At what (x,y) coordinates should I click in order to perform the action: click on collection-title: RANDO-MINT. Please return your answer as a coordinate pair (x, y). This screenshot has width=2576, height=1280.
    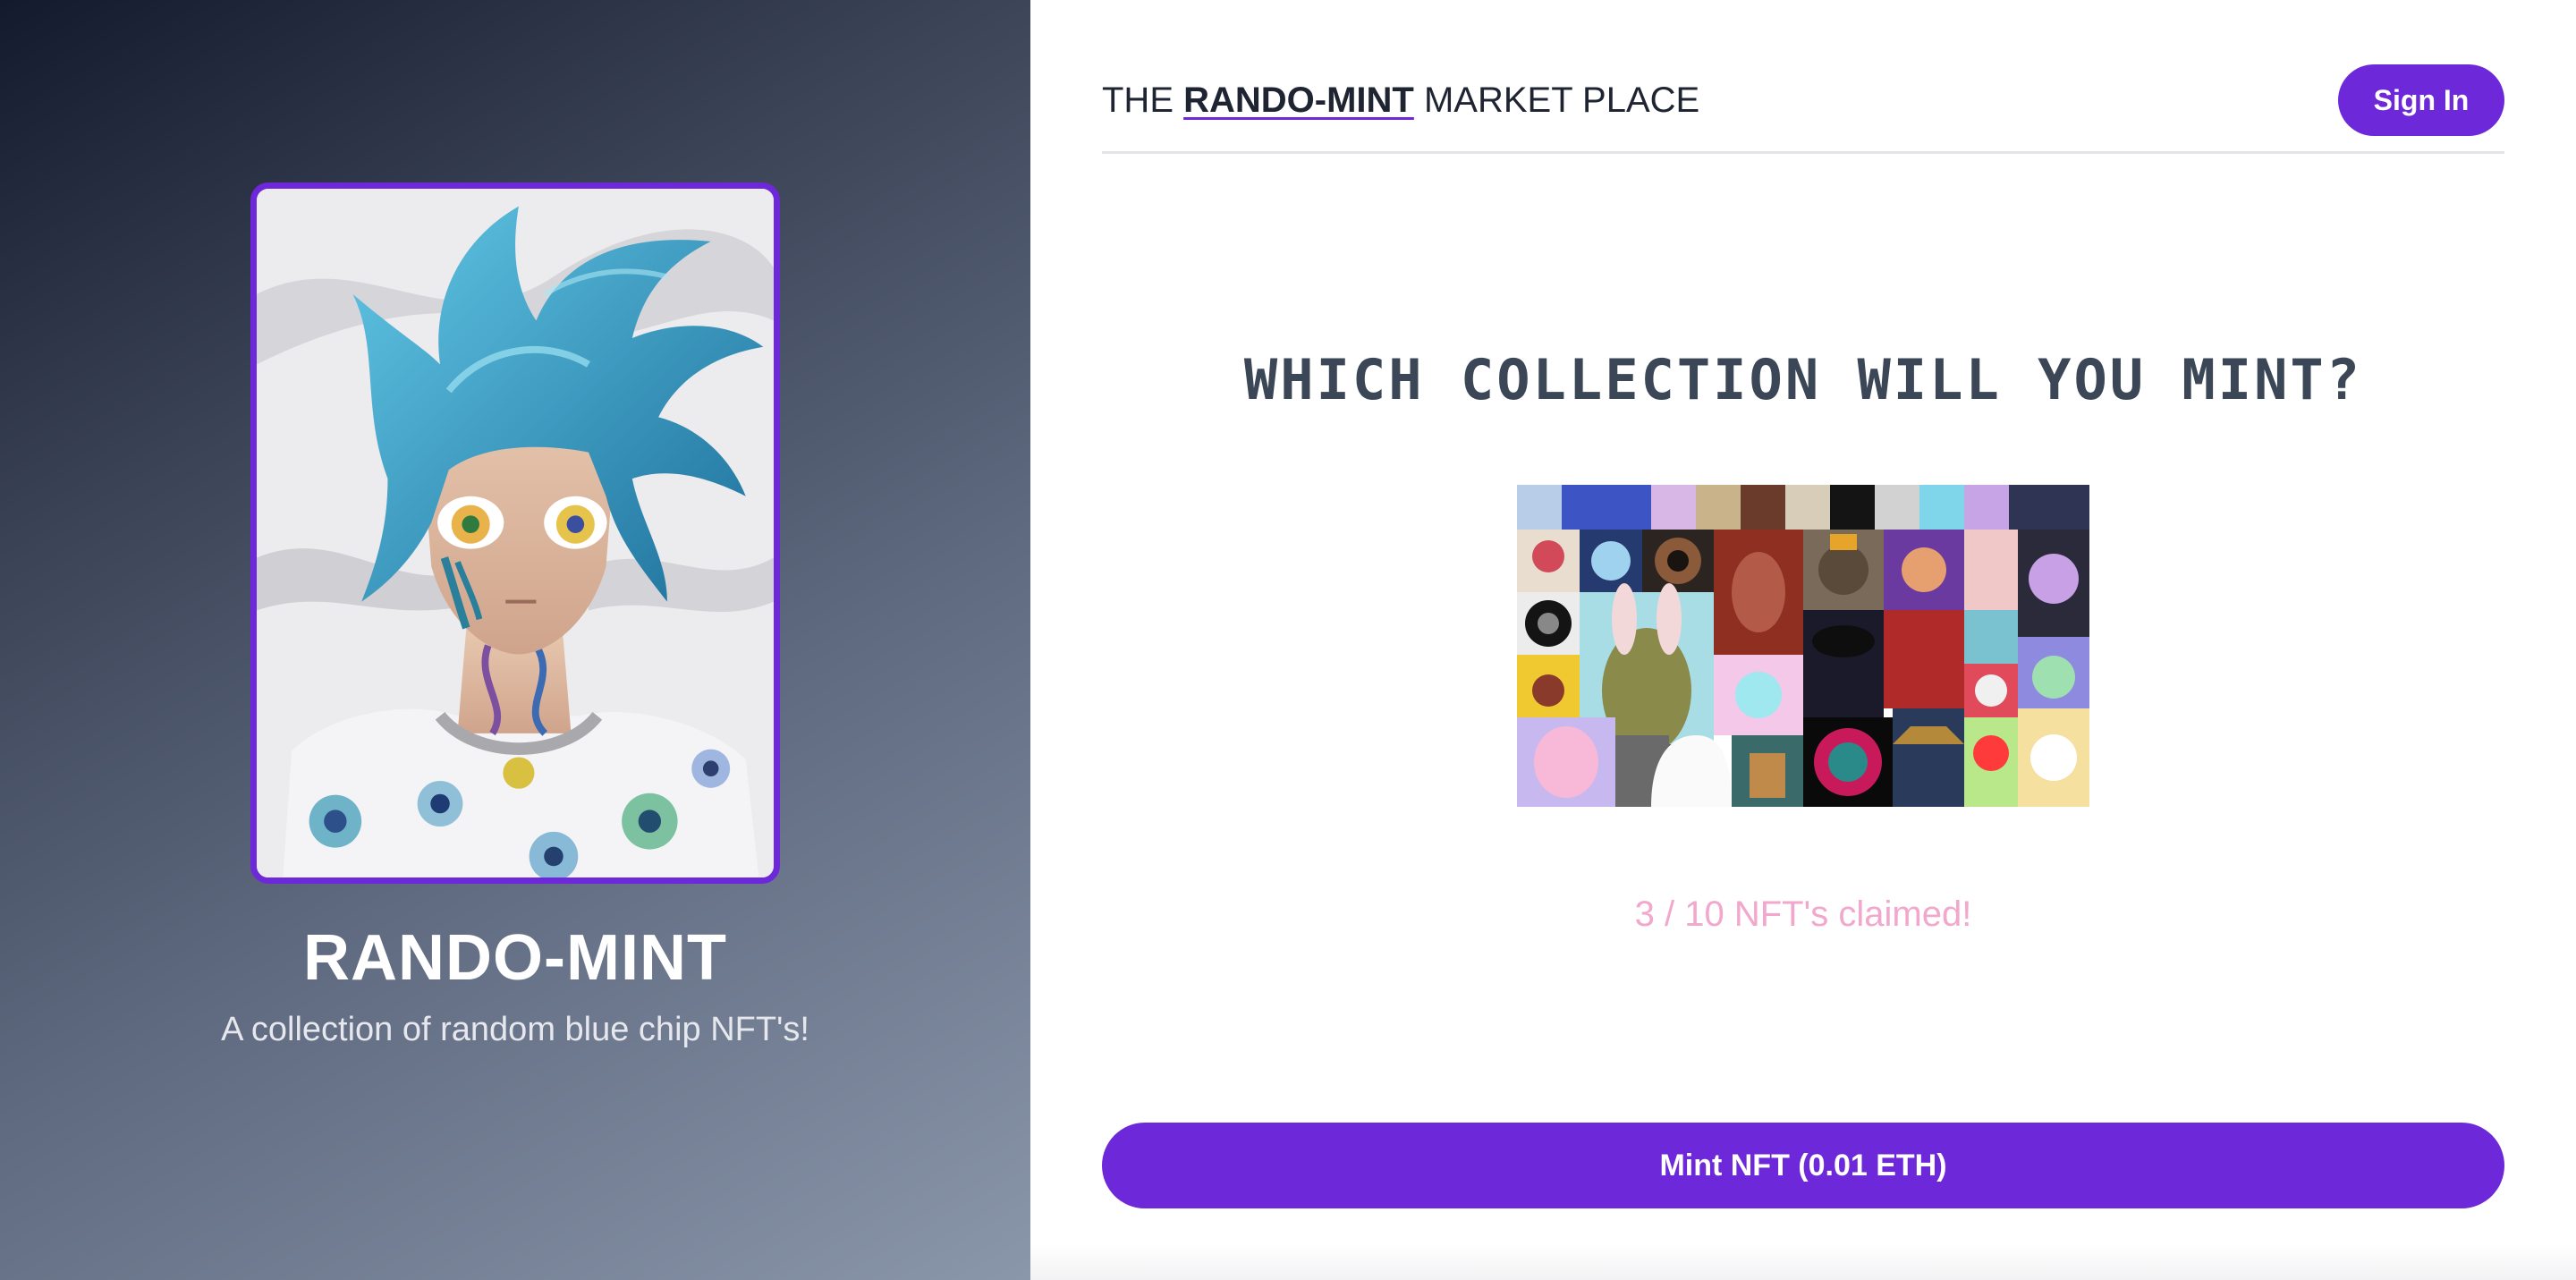
    Looking at the image, I should click on (515, 958).